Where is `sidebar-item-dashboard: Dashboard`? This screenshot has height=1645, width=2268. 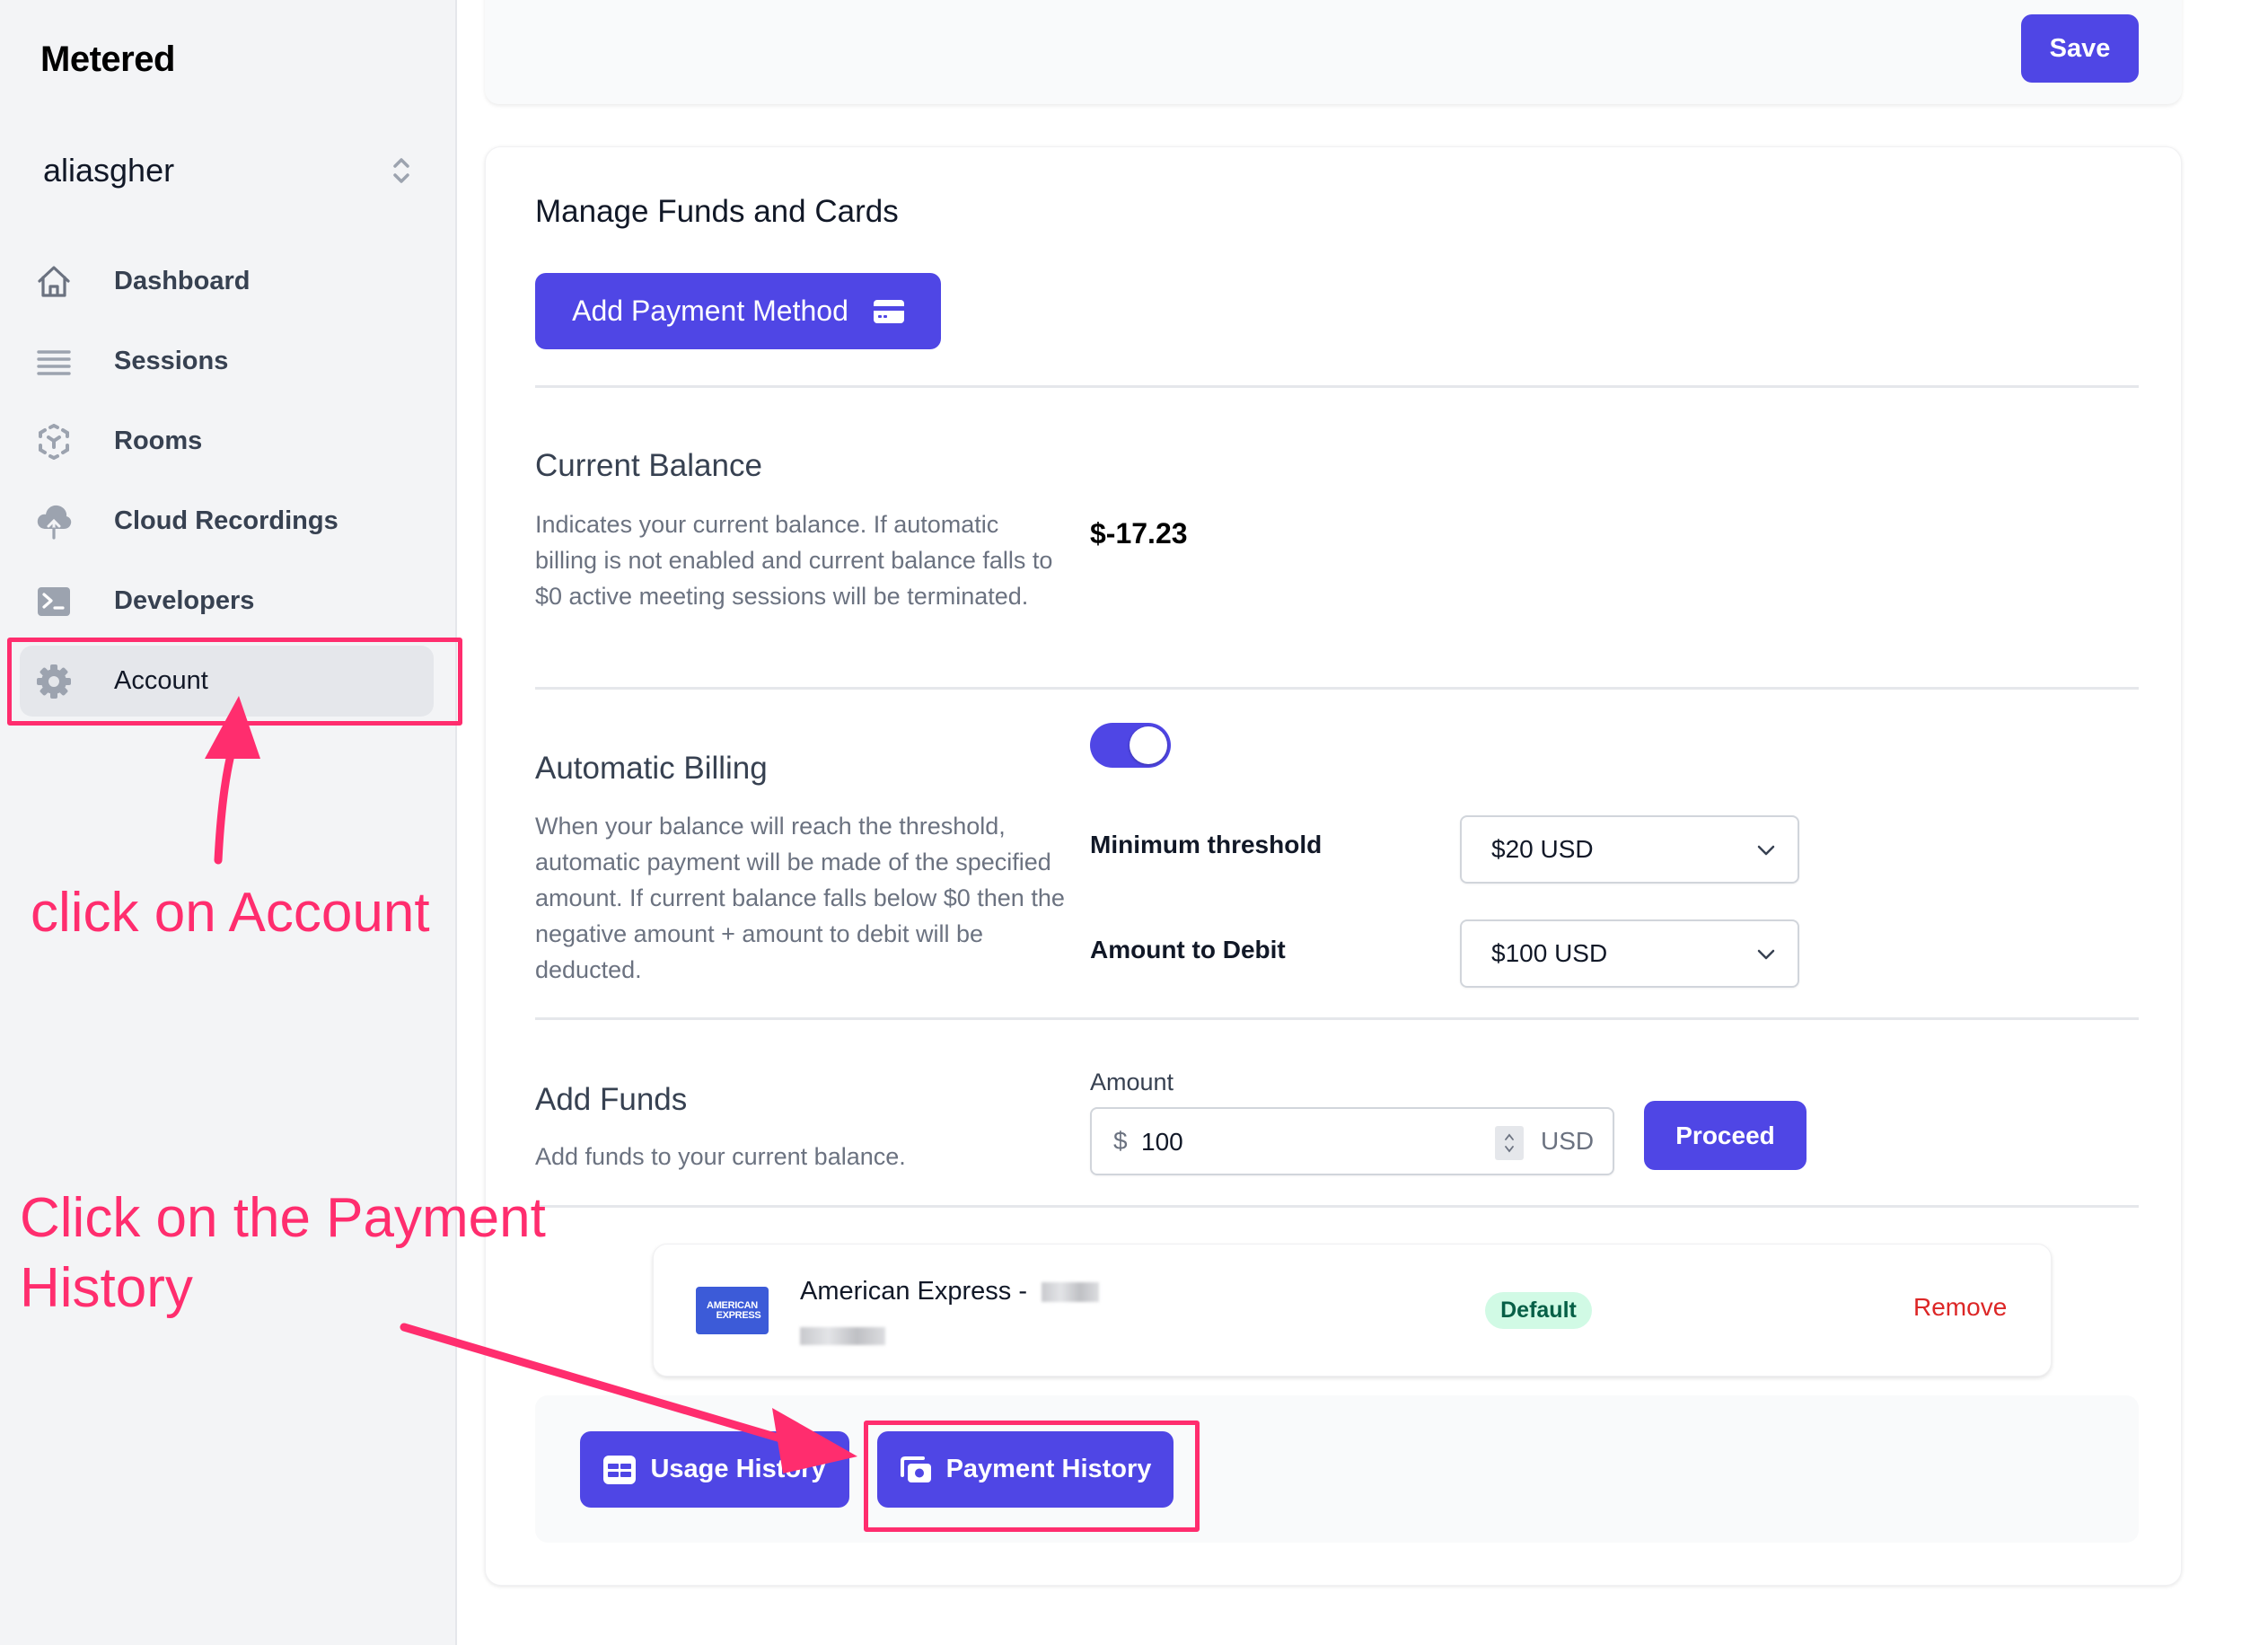
sidebar-item-dashboard: Dashboard is located at coordinates (227, 282).